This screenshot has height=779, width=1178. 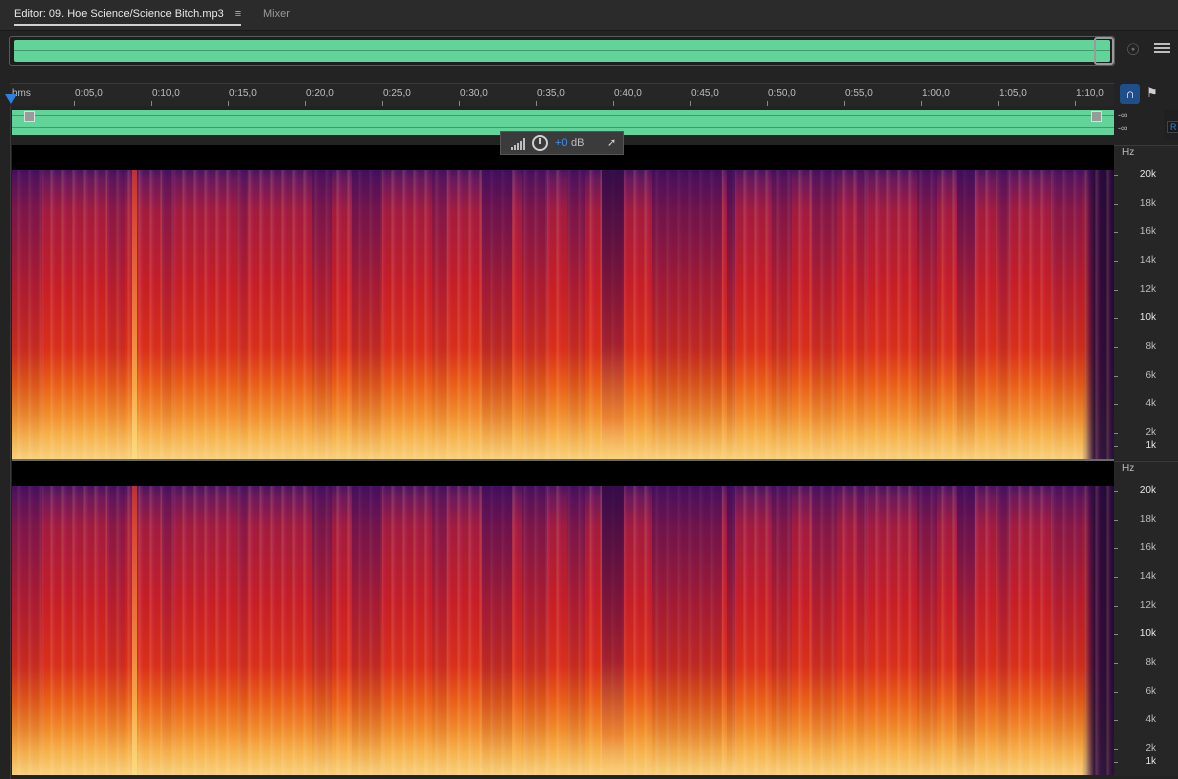 What do you see at coordinates (1146, 302) in the screenshot?
I see `frequency-axis-left: Hz 20k 18k 16k 14k 12k 10k 8k 6k 4k 2k 1k` at bounding box center [1146, 302].